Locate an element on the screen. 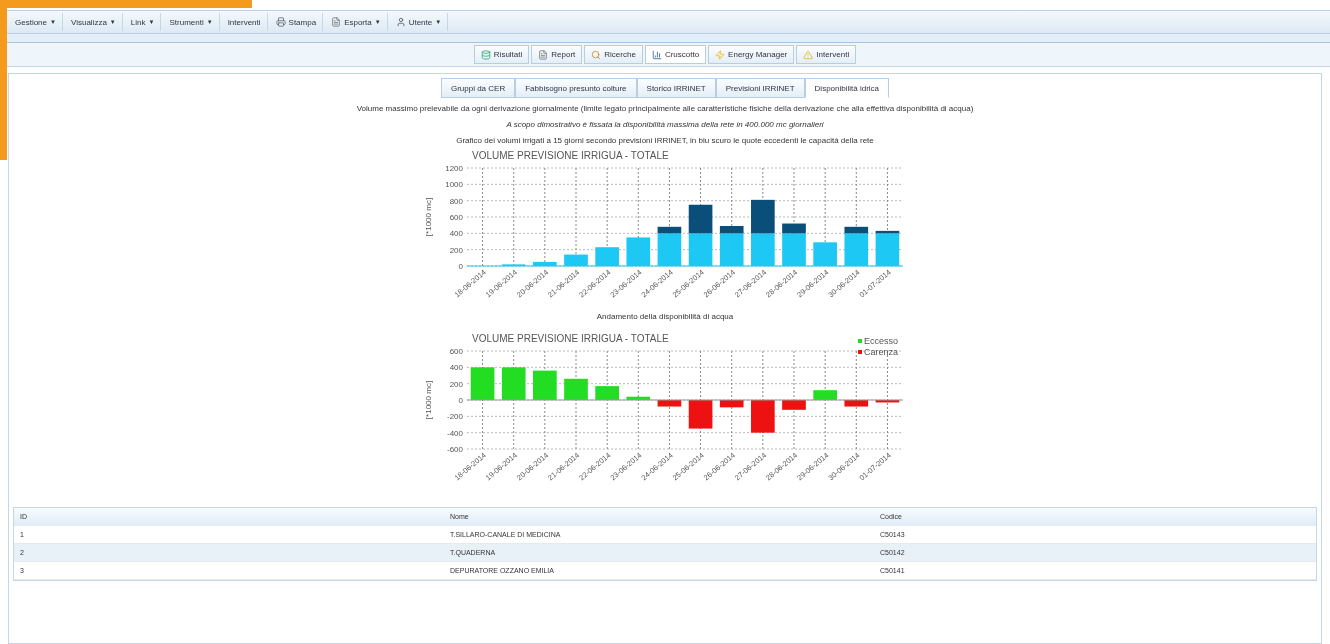 This screenshot has width=1330, height=644. toolbar-button: Interventi is located at coordinates (244, 22).